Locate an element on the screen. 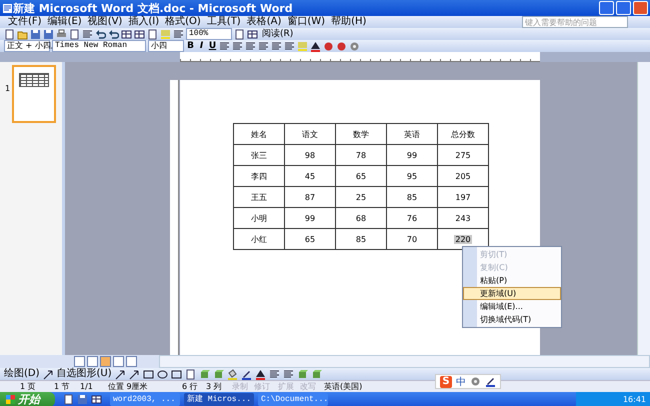  table-cell: 85 is located at coordinates (412, 197).